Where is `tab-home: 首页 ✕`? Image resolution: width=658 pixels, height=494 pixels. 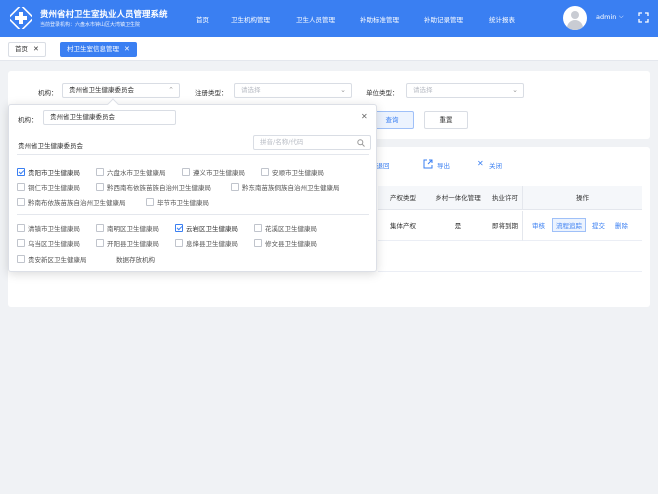 tab-home: 首页 ✕ is located at coordinates (27, 49).